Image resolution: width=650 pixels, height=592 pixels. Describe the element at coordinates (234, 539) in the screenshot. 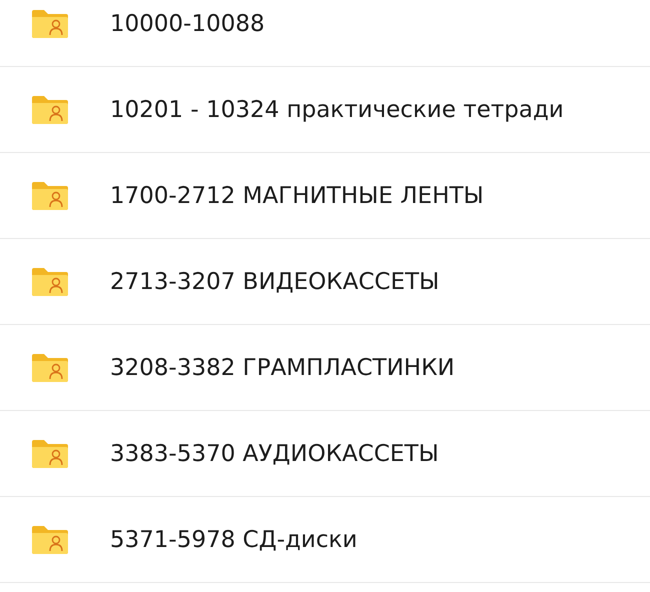

I see `folder-name: 5371-5978 СД-диски` at that location.